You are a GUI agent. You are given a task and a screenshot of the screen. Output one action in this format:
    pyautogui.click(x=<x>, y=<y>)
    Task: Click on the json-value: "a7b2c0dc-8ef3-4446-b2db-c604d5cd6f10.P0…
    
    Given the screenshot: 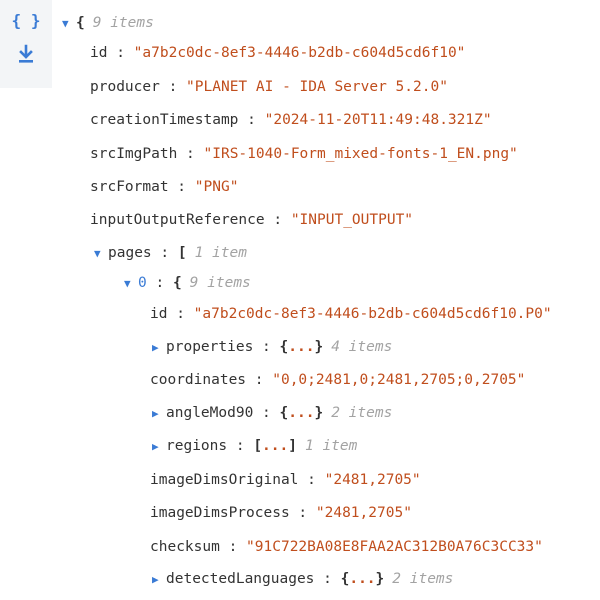 What is the action you would take?
    pyautogui.click(x=372, y=314)
    